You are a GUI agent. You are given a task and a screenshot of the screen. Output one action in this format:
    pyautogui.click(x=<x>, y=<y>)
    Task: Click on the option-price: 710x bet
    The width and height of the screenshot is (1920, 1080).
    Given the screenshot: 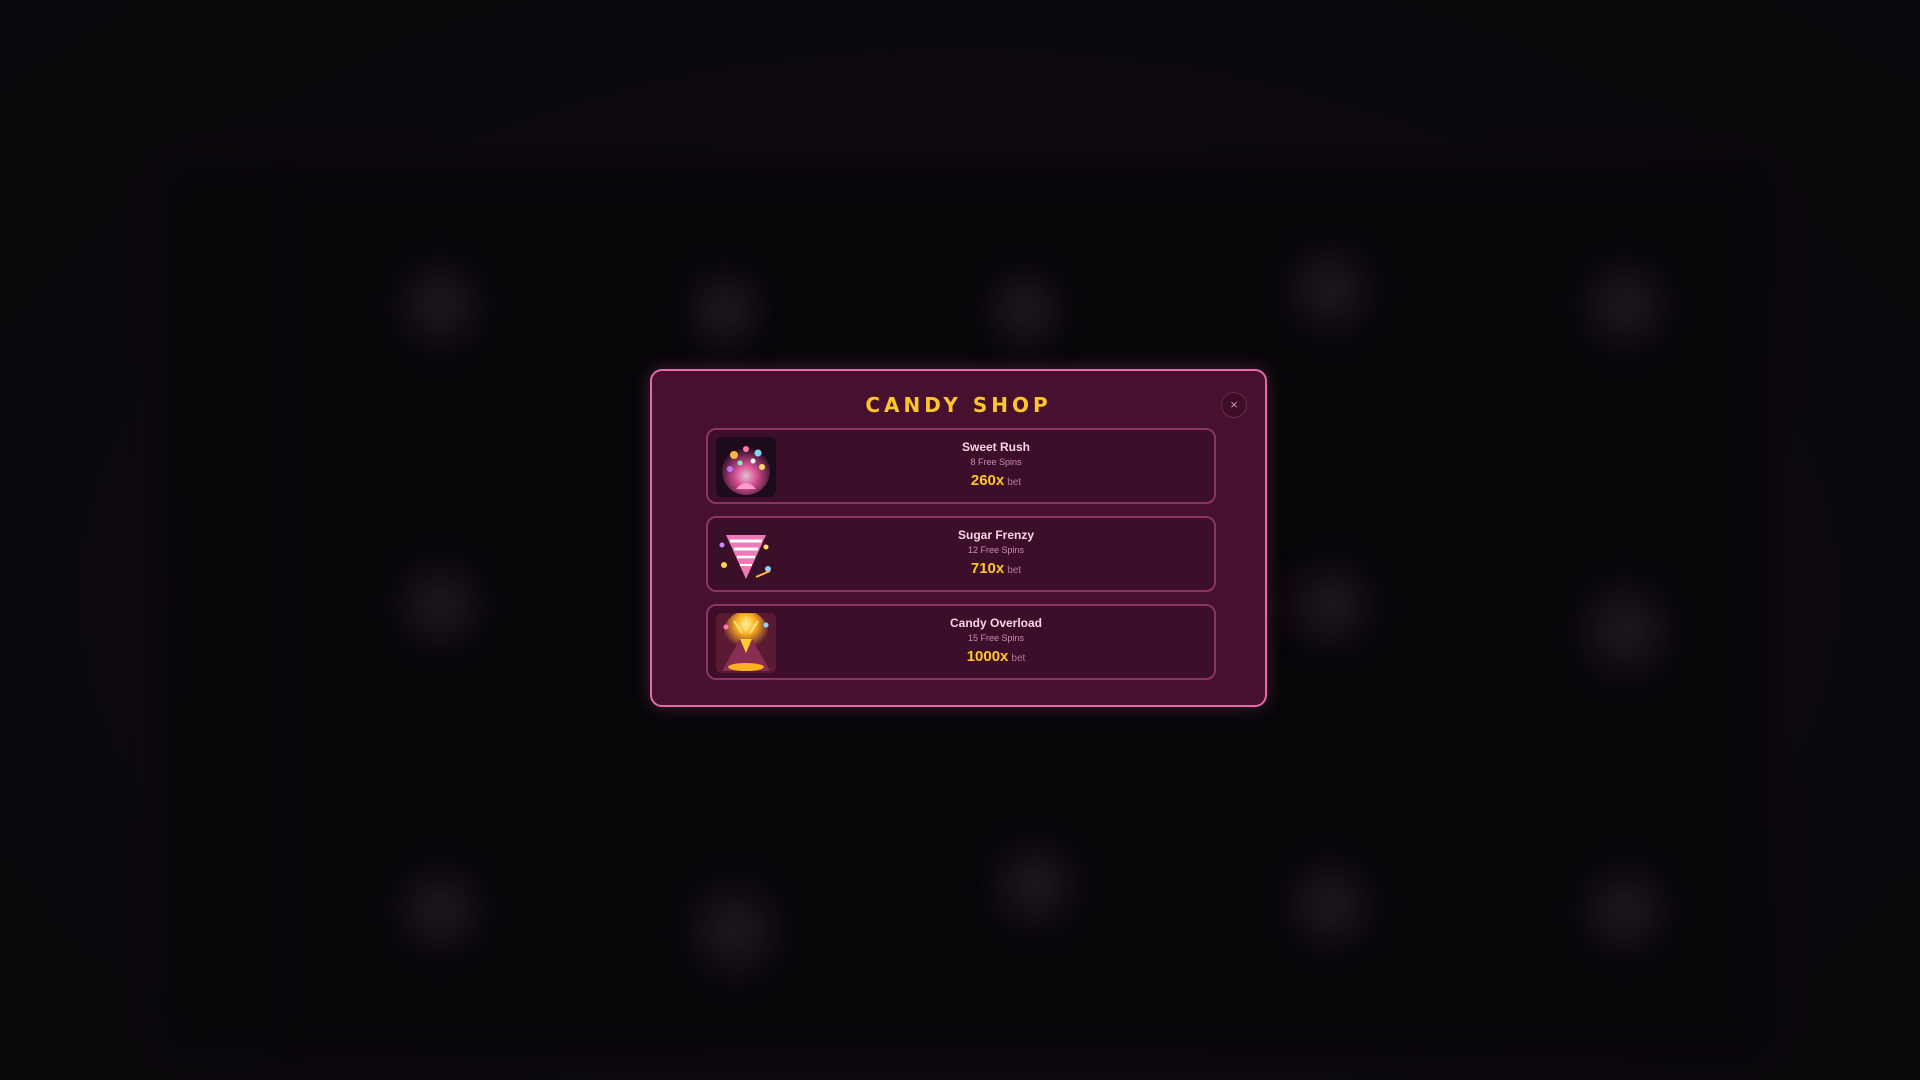 What is the action you would take?
    pyautogui.click(x=996, y=570)
    